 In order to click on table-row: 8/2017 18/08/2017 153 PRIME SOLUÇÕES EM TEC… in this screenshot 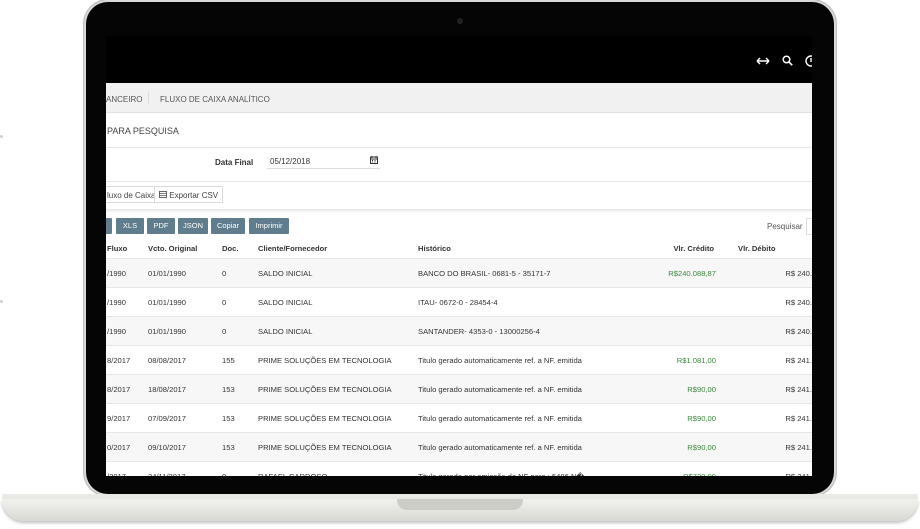, I will do `click(459, 389)`.